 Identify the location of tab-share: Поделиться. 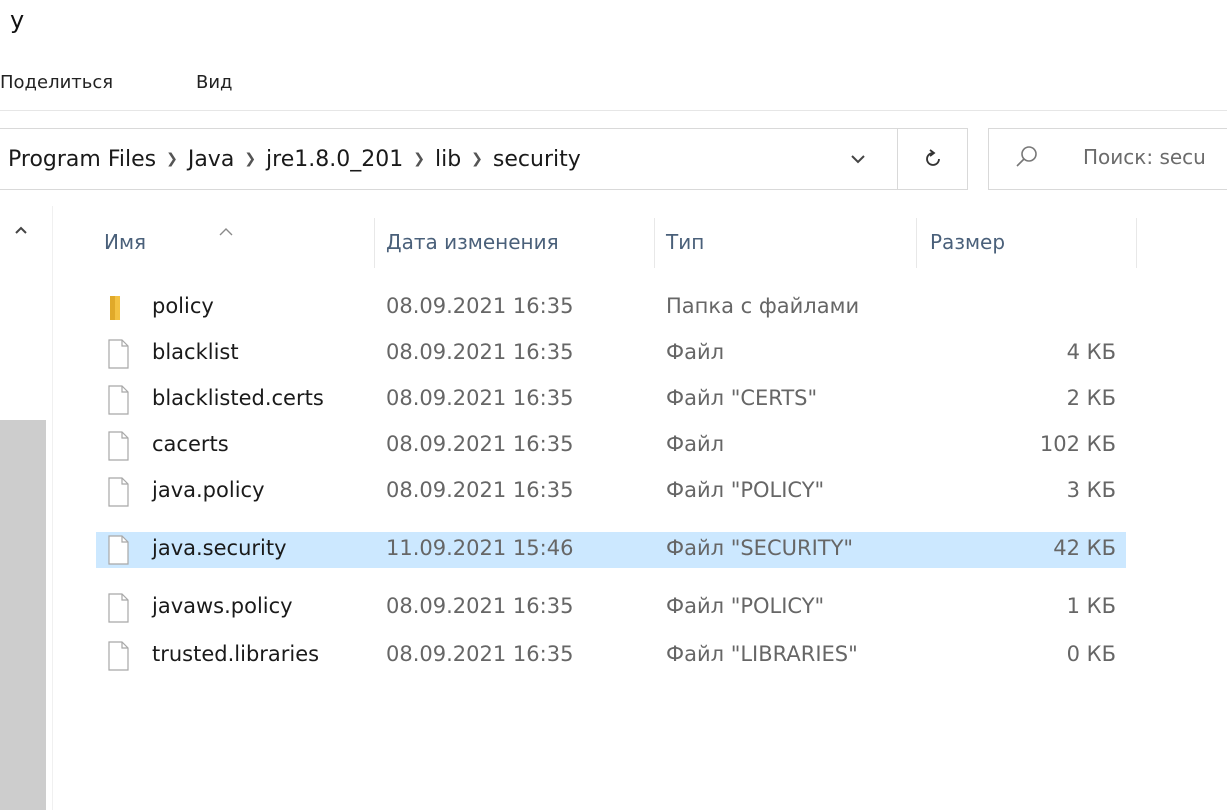
(56, 82).